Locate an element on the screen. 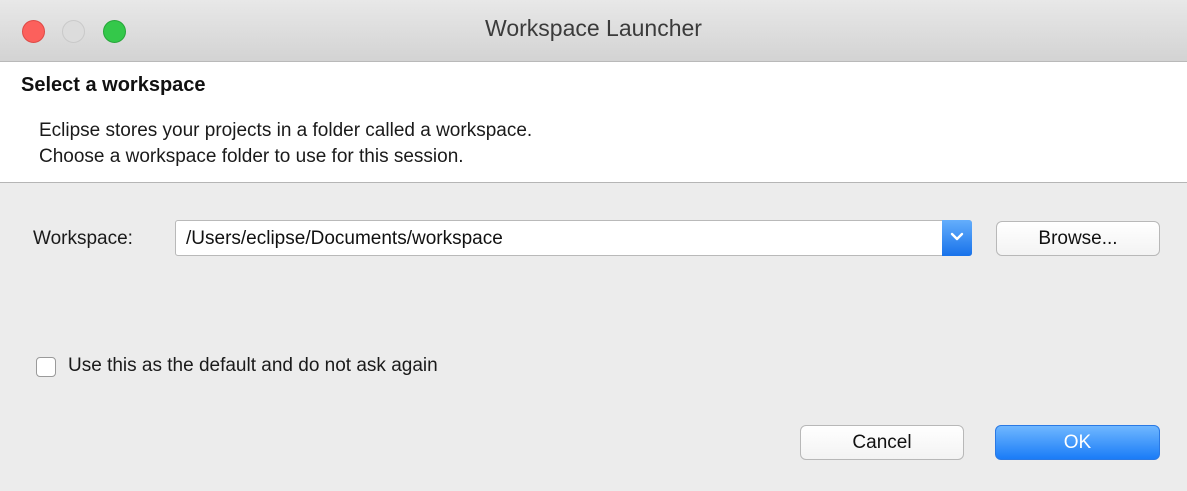  chevron-down-icon is located at coordinates (957, 236).